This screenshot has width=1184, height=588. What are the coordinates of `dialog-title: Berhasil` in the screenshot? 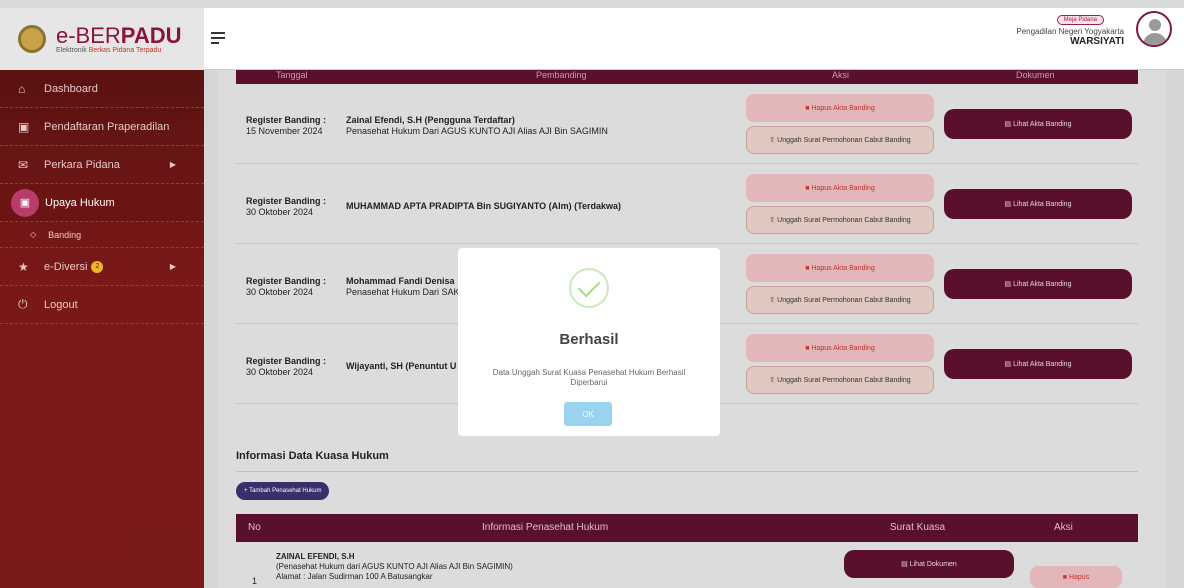 It's located at (589, 339).